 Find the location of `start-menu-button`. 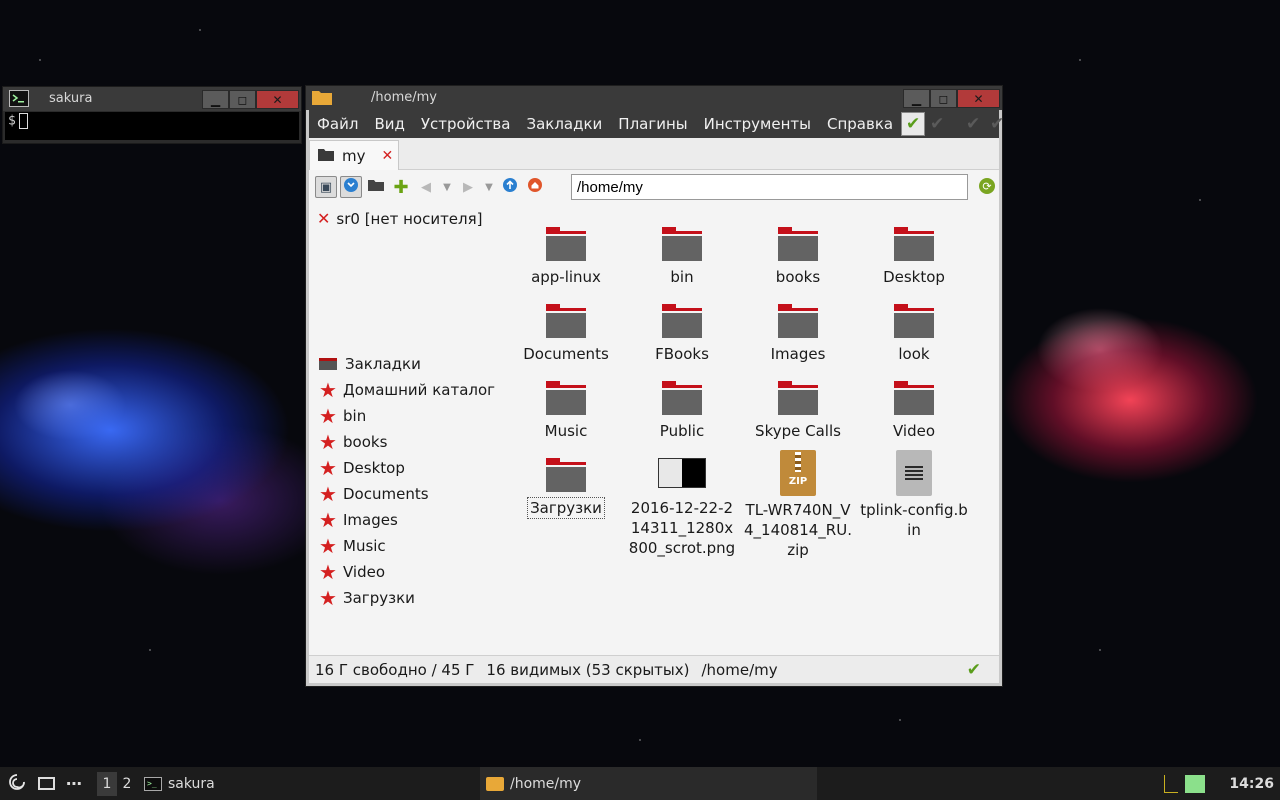

start-menu-button is located at coordinates (17, 783).